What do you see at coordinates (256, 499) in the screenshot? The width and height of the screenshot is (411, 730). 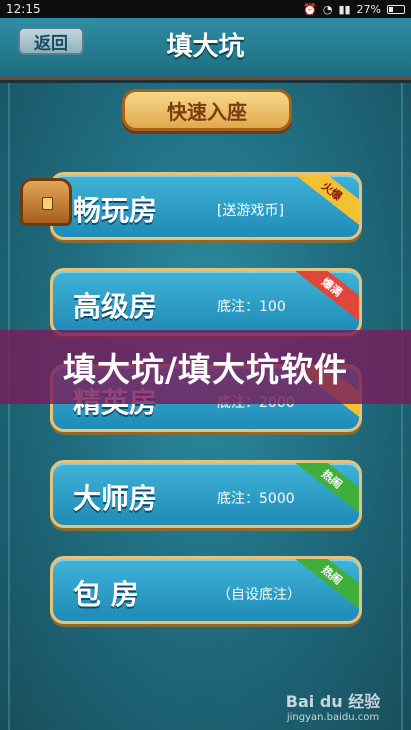 I see `room-subtitle: 底注：5000` at bounding box center [256, 499].